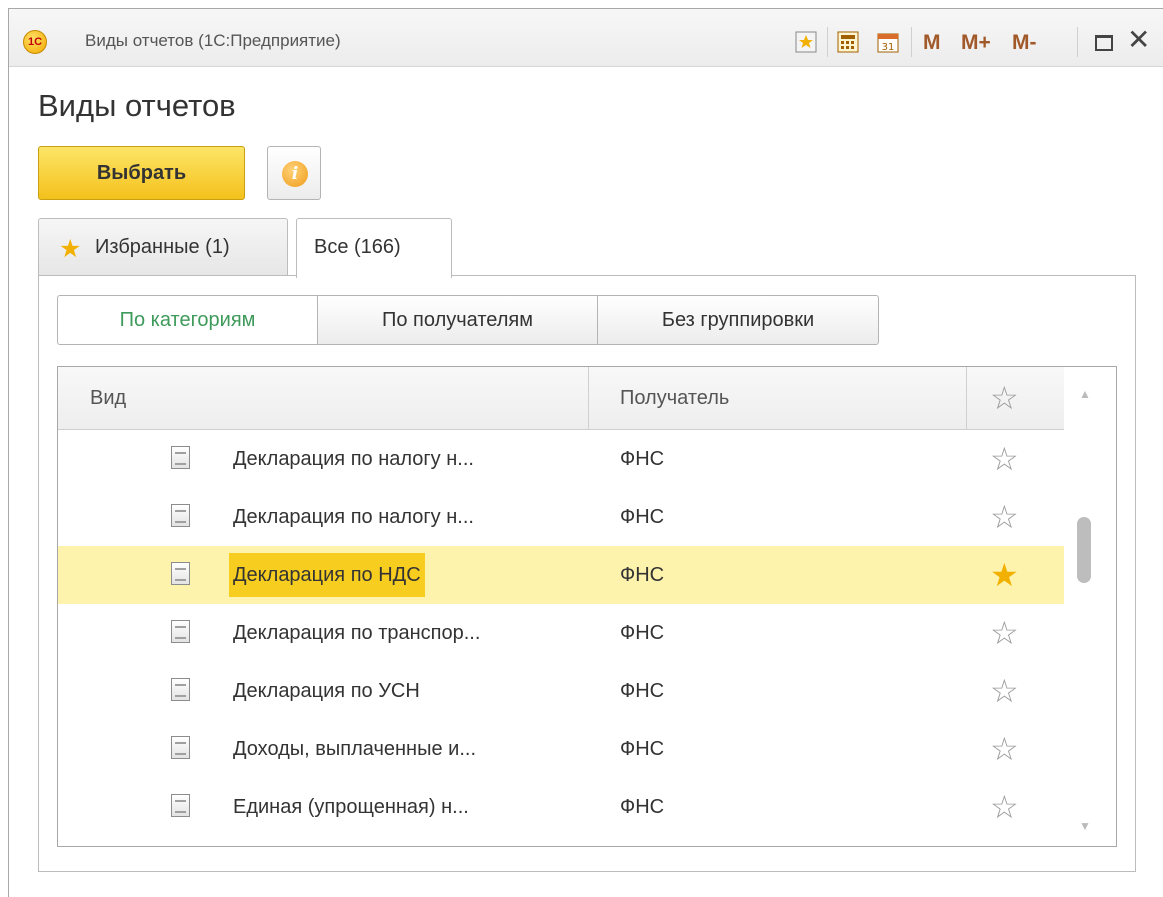 Image resolution: width=1163 pixels, height=897 pixels. Describe the element at coordinates (1085, 394) in the screenshot. I see `scroll-up-arrow-icon: ▲` at that location.